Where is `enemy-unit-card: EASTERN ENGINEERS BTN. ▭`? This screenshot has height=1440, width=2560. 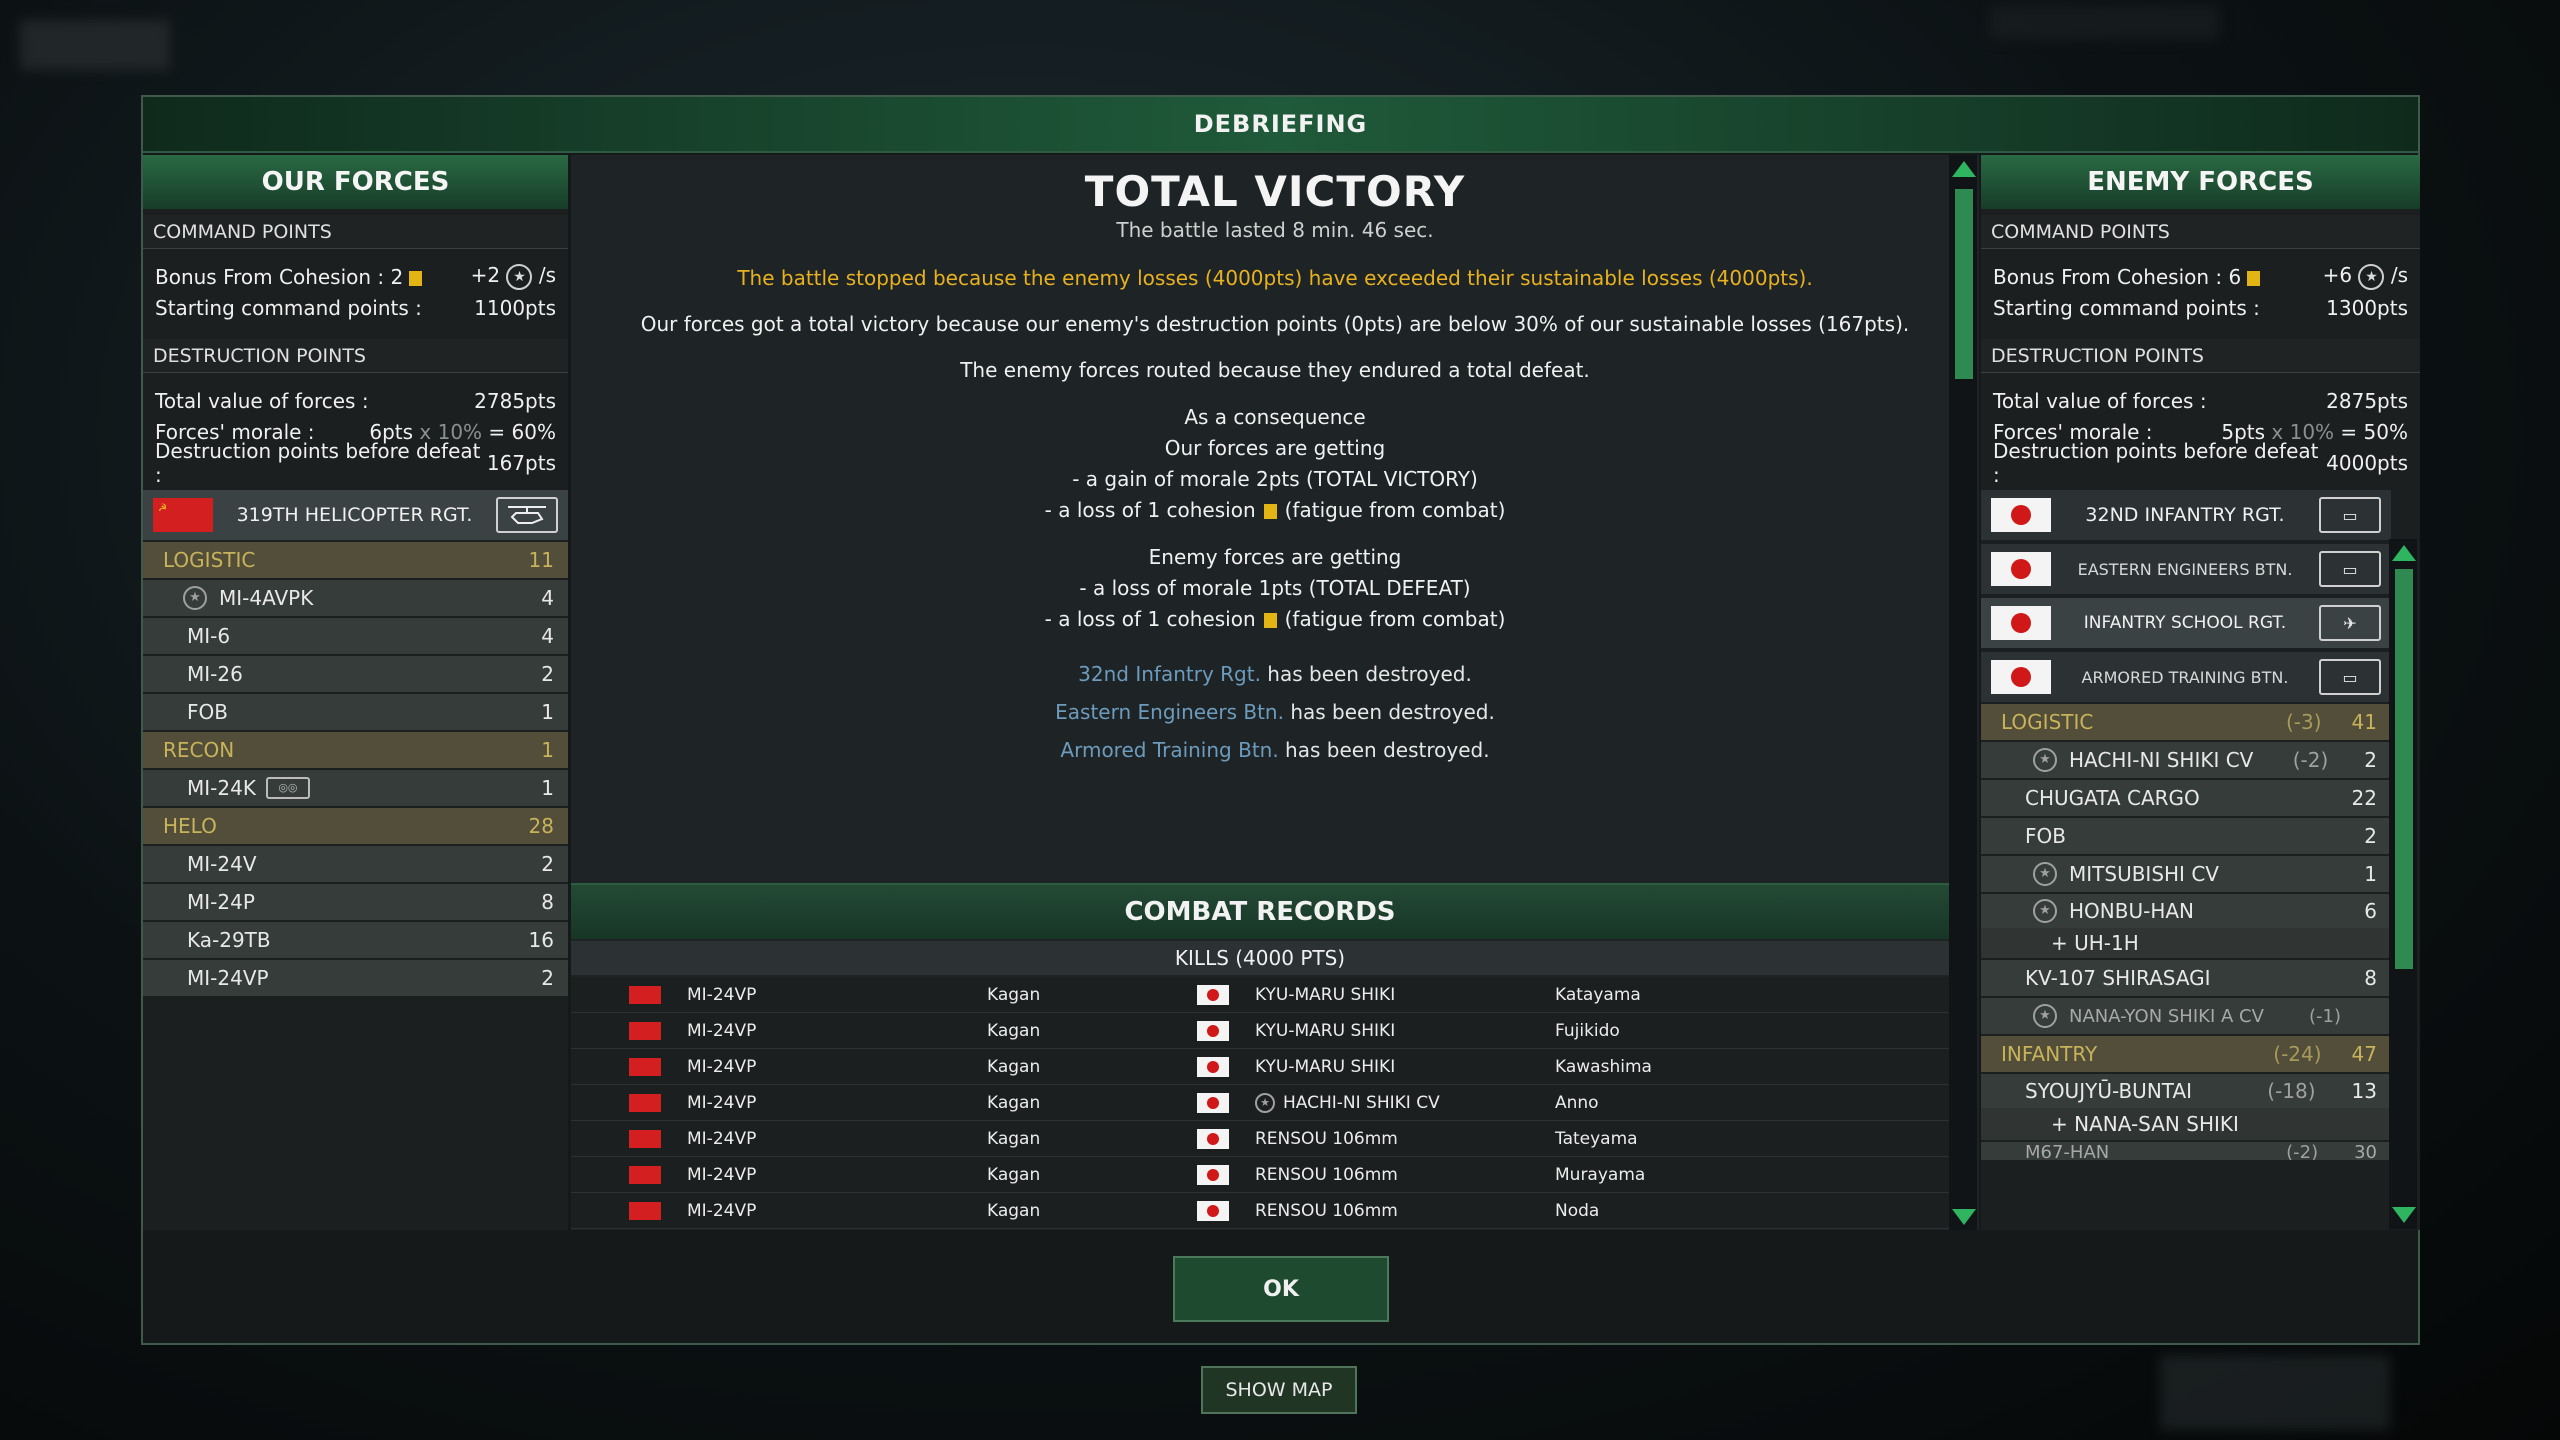 enemy-unit-card: EASTERN ENGINEERS BTN. ▭ is located at coordinates (2186, 570).